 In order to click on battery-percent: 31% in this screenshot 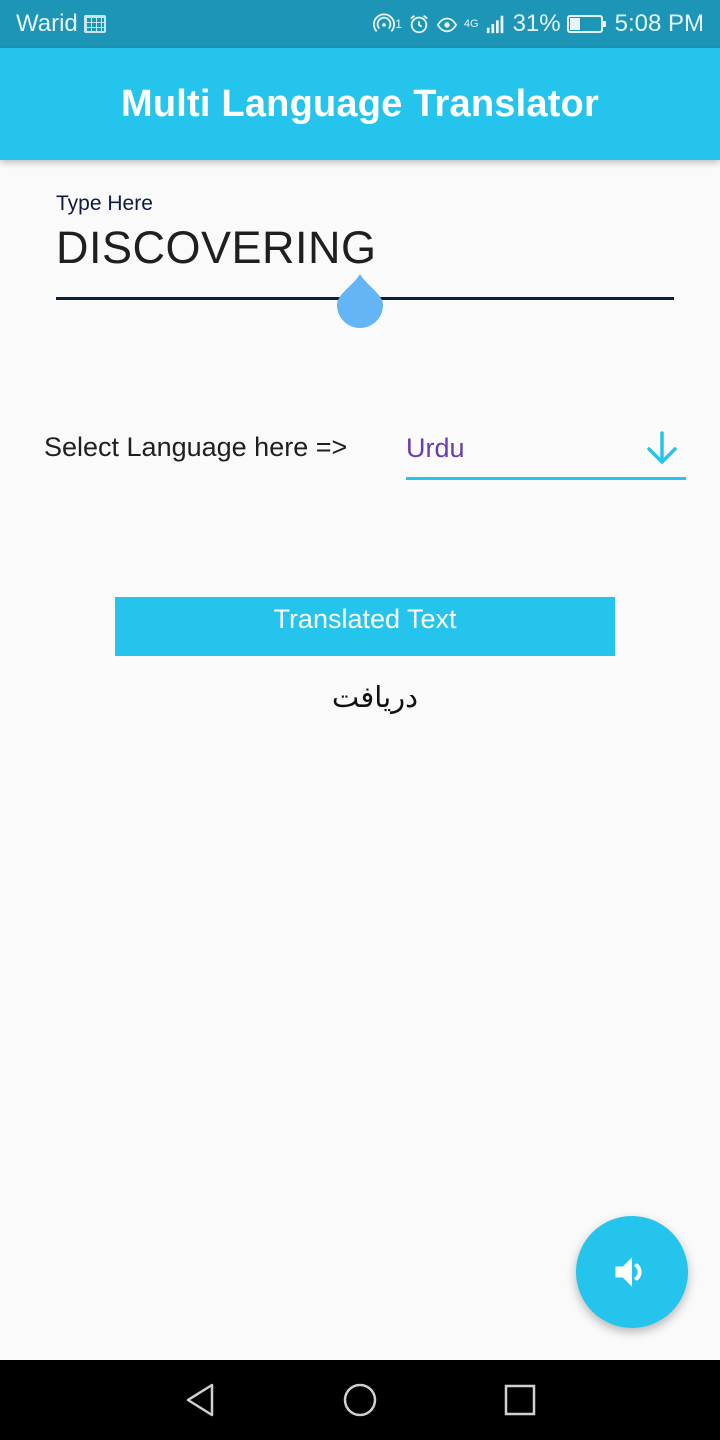, I will do `click(536, 23)`.